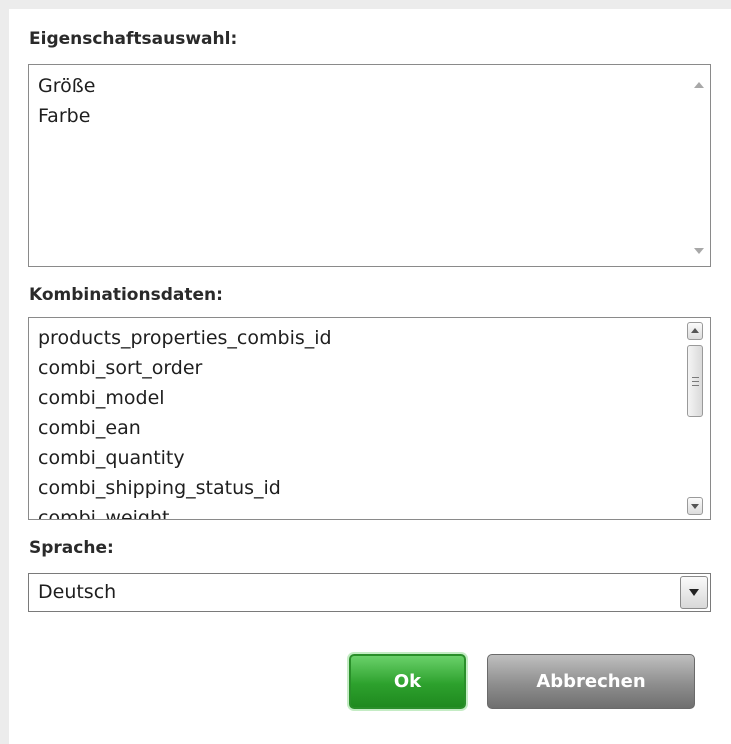 Image resolution: width=731 pixels, height=744 pixels. I want to click on dialog-left-border, so click(4, 372).